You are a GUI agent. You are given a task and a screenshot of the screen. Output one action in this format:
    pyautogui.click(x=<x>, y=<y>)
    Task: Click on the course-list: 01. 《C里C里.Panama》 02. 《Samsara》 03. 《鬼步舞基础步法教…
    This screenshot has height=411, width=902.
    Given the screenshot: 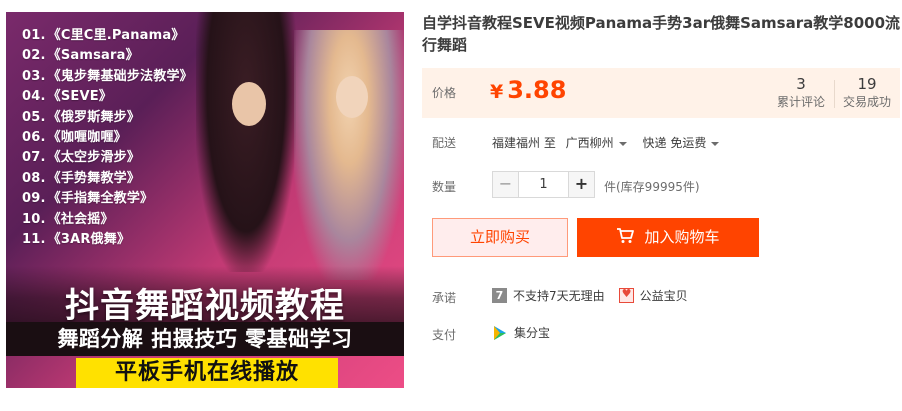 What is the action you would take?
    pyautogui.click(x=107, y=140)
    